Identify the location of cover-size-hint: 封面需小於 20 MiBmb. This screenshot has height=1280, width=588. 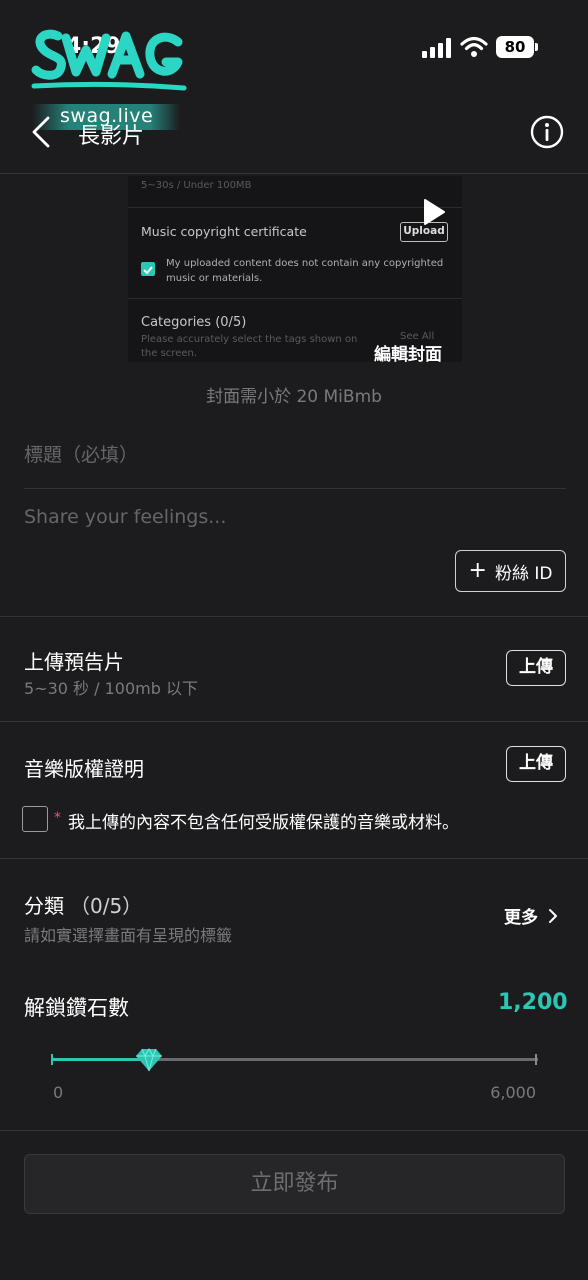
(294, 397).